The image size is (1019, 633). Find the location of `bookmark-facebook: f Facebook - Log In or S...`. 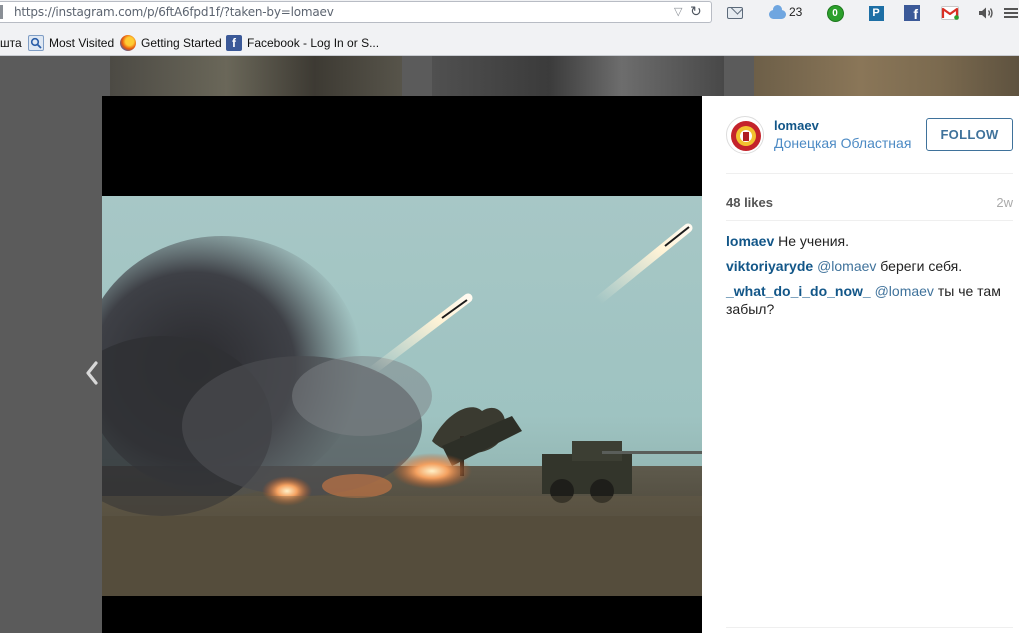

bookmark-facebook: f Facebook - Log In or S... is located at coordinates (302, 43).